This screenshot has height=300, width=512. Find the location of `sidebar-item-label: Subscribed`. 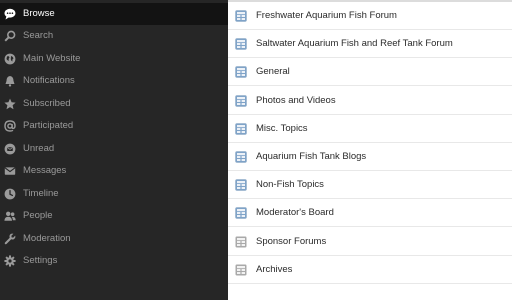

sidebar-item-label: Subscribed is located at coordinates (47, 103).